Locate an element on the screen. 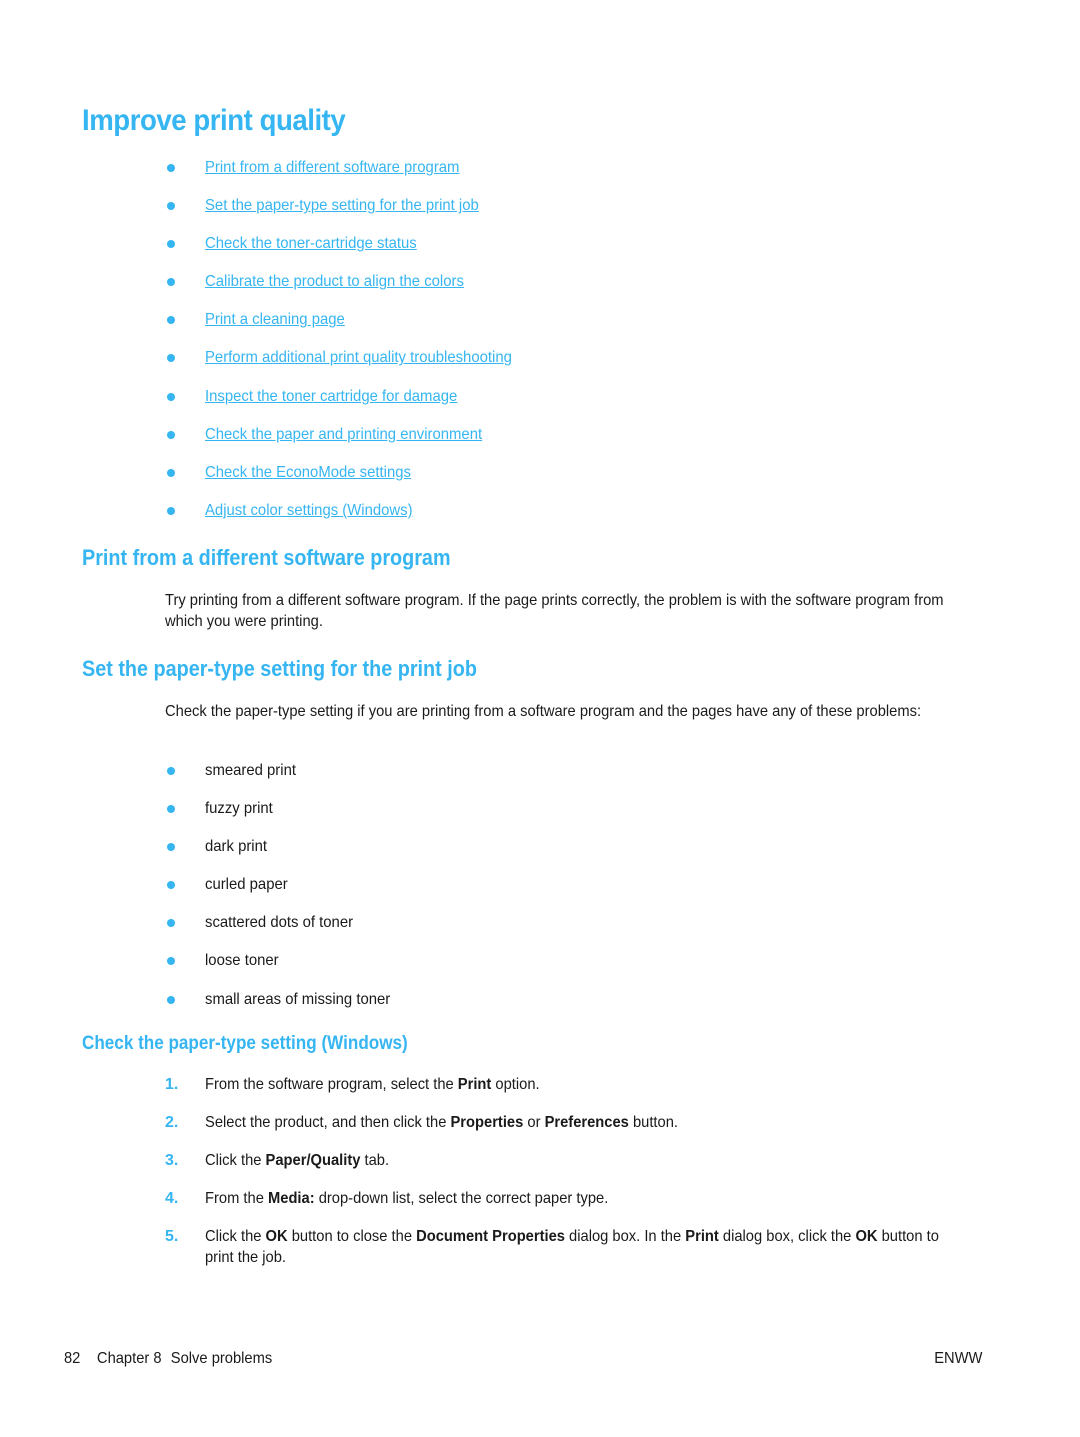 This screenshot has height=1437, width=1080. step-text: Click the Paper/Quality tab. is located at coordinates (297, 1161).